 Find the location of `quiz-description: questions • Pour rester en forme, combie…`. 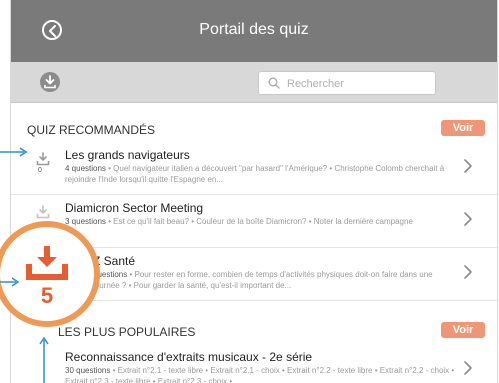

quiz-description: questions • Pour rester en forme, combie… is located at coordinates (263, 280).